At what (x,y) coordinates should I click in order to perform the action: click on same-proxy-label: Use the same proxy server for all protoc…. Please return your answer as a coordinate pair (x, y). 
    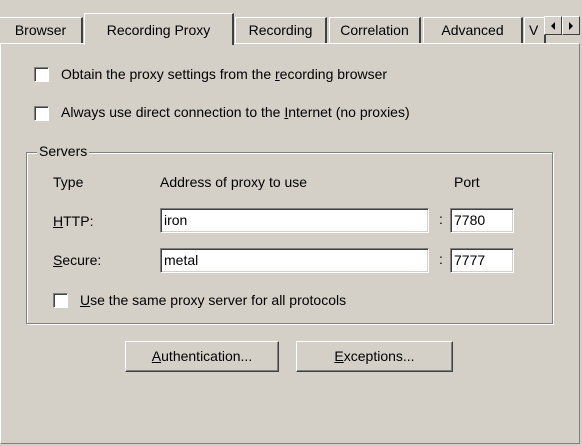
    Looking at the image, I should click on (213, 300).